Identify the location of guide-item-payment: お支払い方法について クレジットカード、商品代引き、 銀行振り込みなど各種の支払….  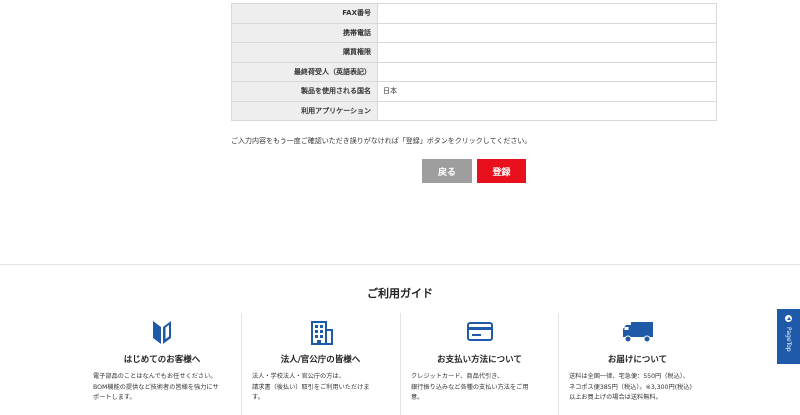
(479, 364).